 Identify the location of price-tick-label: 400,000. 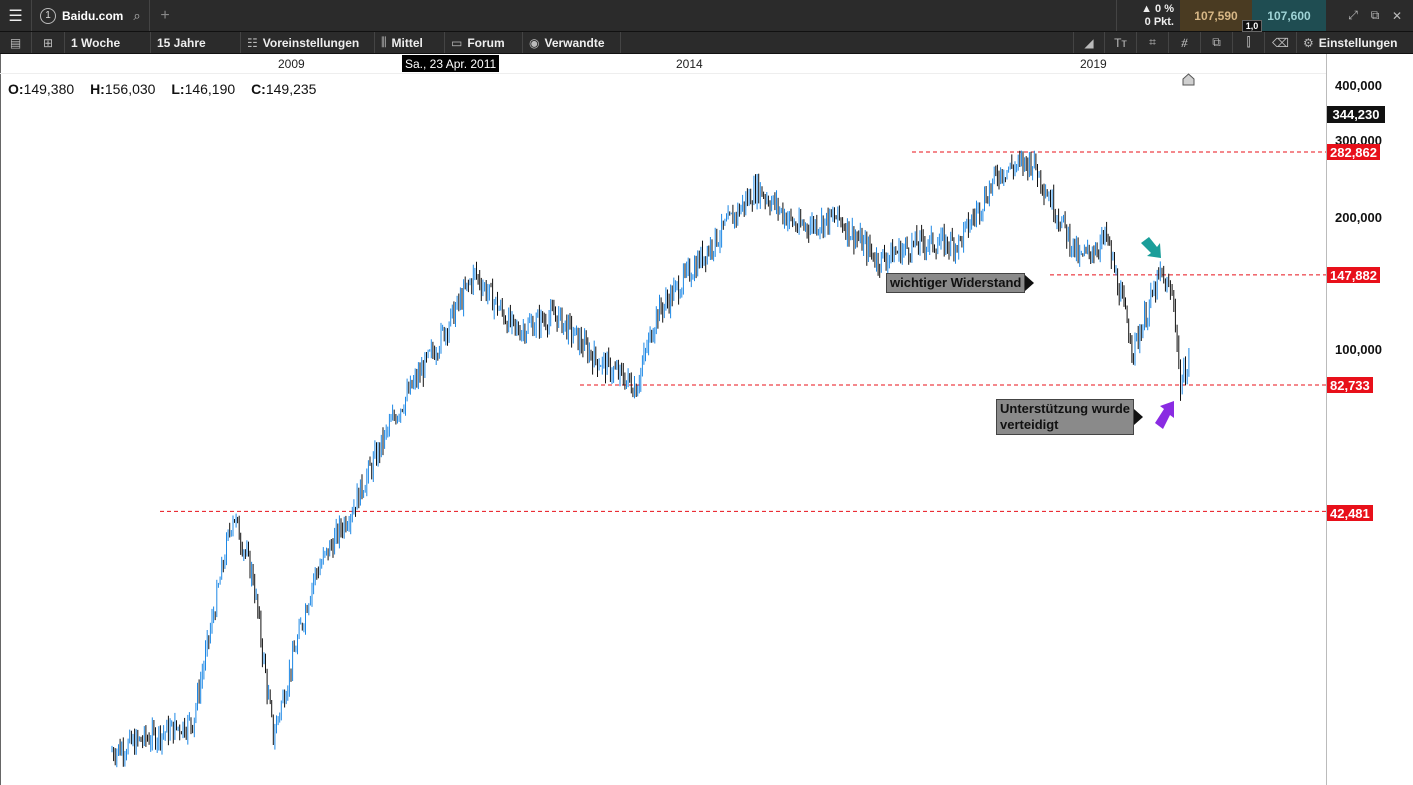
(1358, 85).